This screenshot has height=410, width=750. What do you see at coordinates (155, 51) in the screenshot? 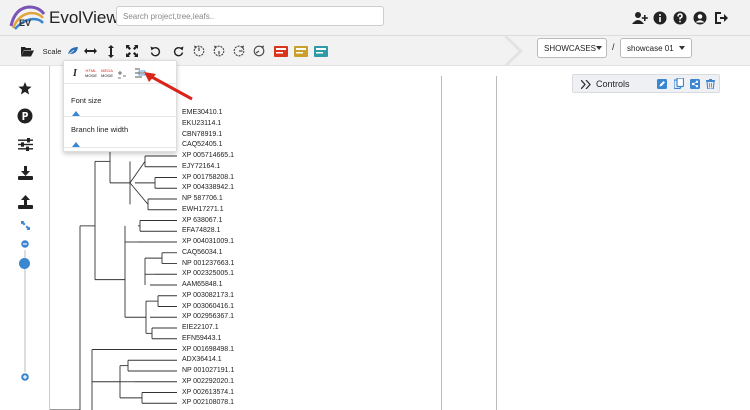
I see `rotate-ccw-icon` at bounding box center [155, 51].